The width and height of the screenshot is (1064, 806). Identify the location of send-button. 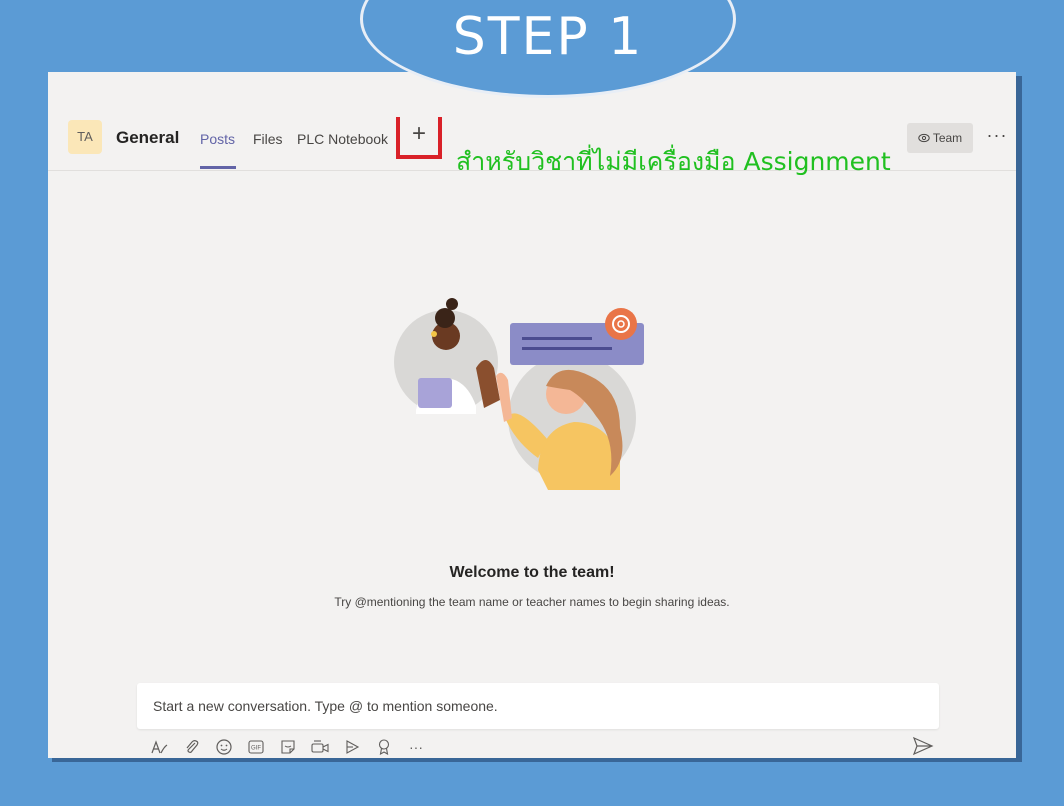
(923, 746).